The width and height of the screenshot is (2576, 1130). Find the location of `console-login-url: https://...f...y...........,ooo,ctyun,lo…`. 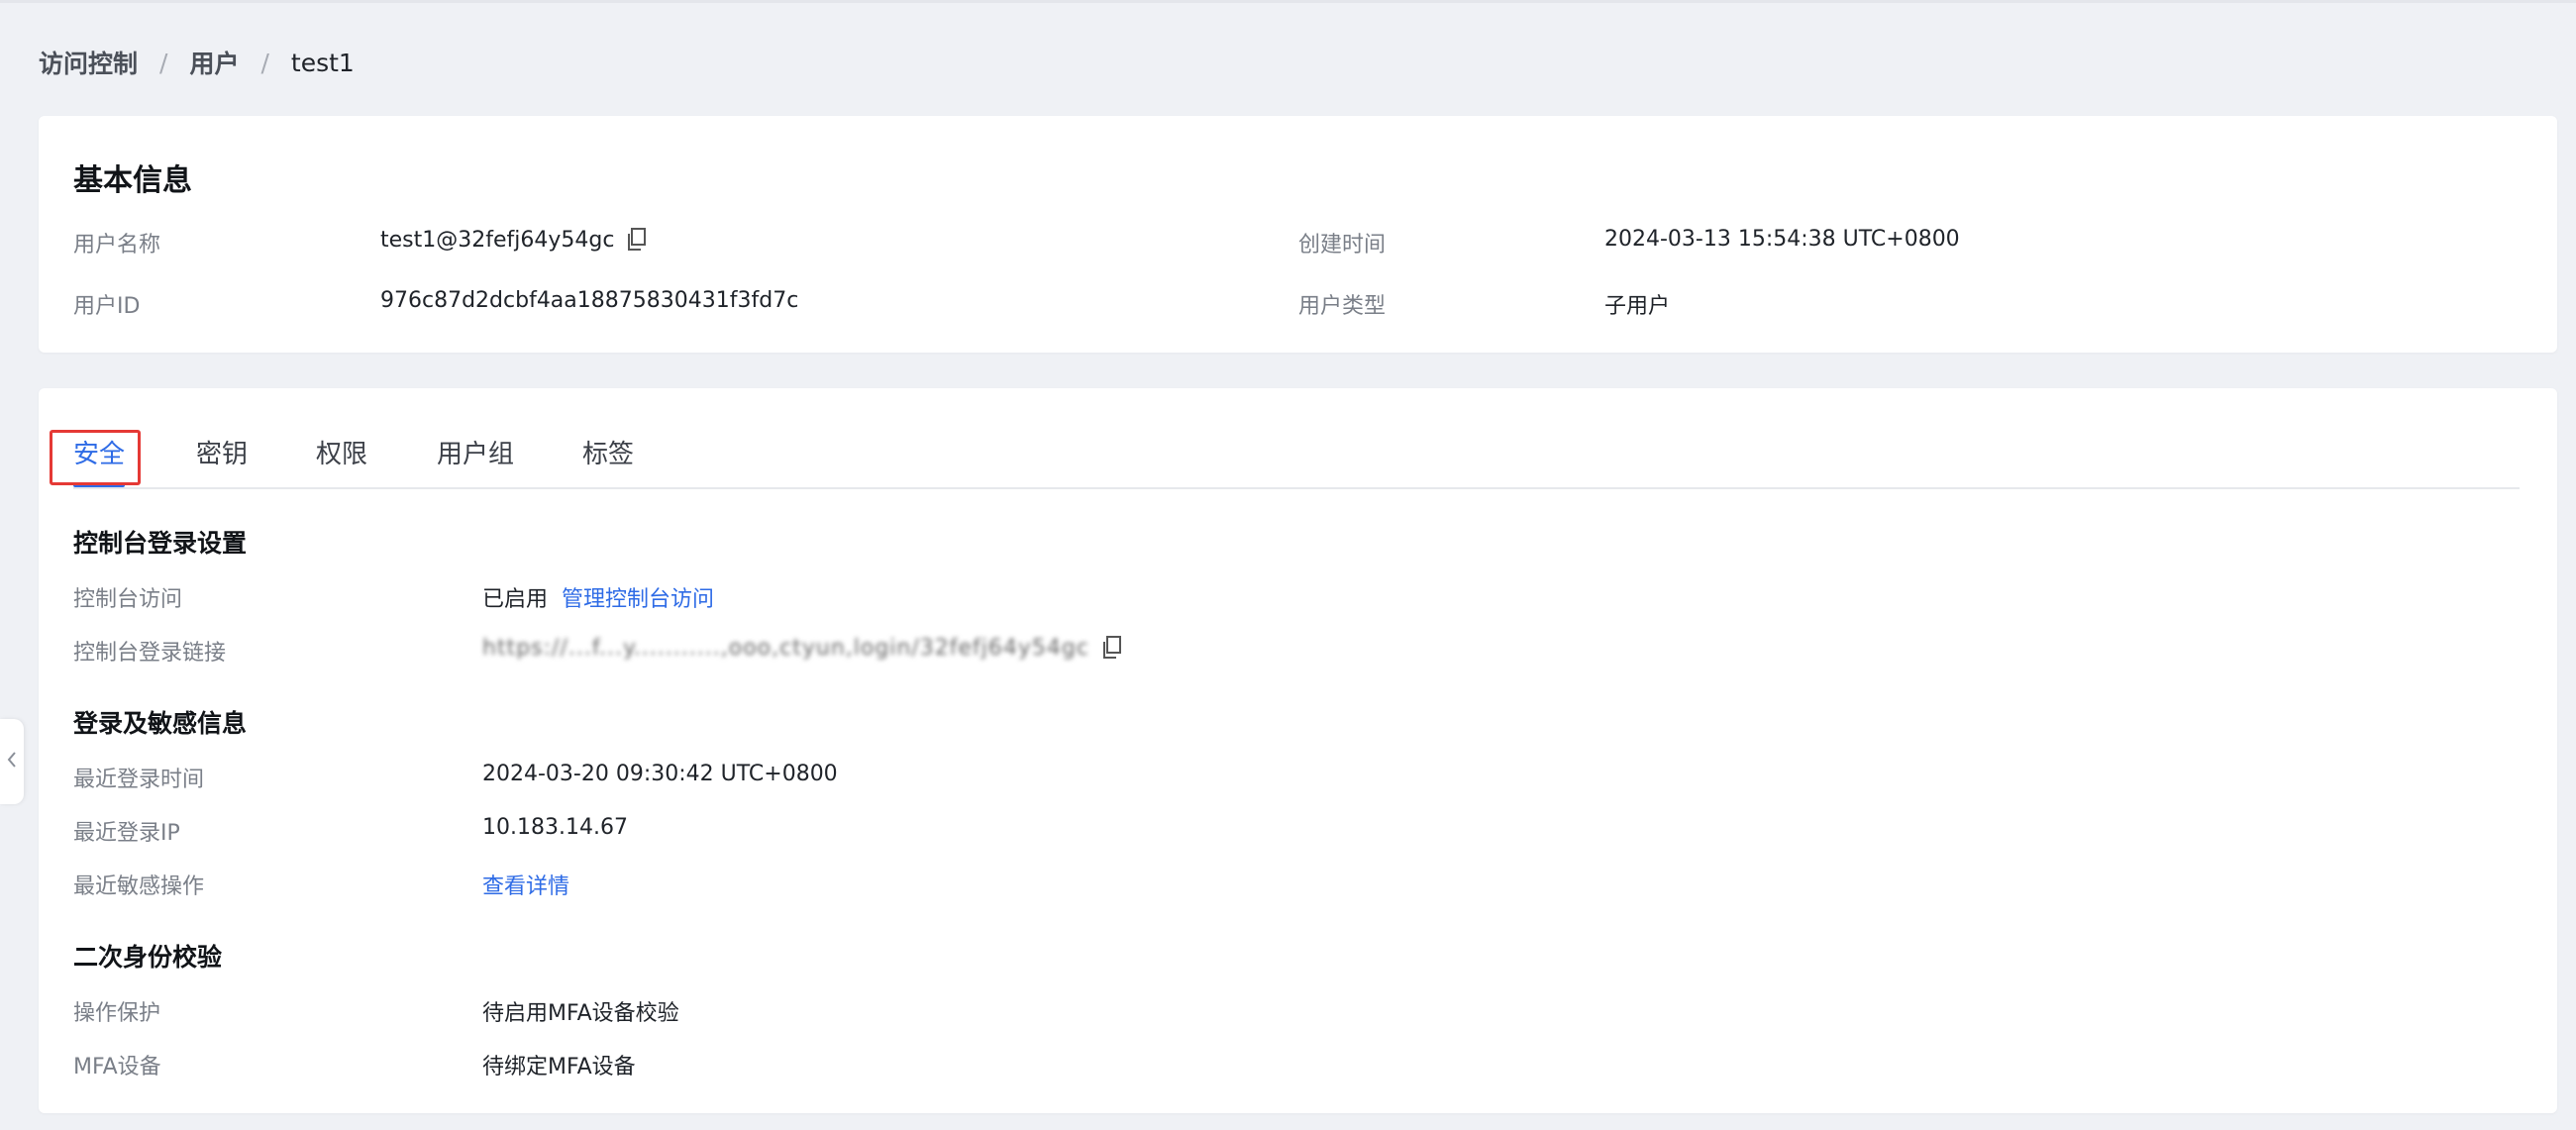

console-login-url: https://...f...y...........,ooo,ctyun,lo… is located at coordinates (785, 648).